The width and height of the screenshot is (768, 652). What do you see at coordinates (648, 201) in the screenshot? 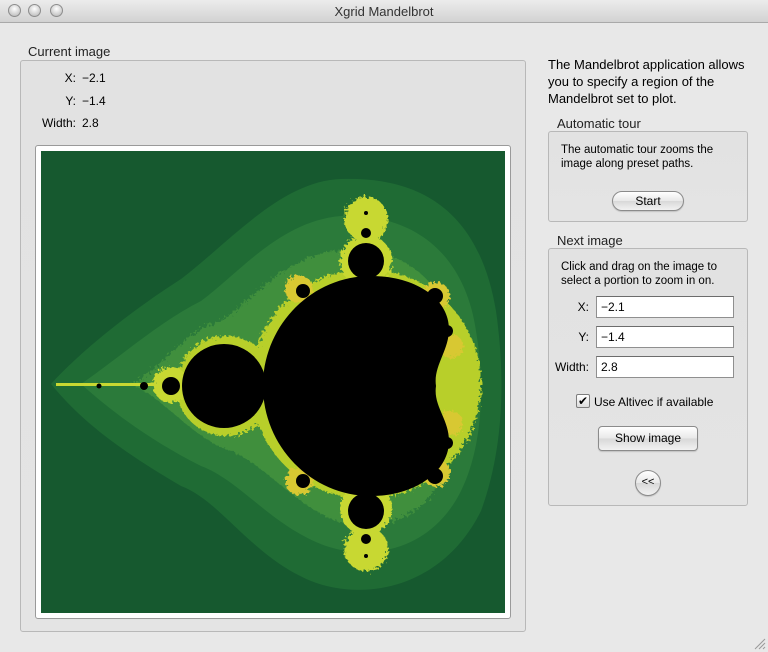
I see `start-button: Start` at bounding box center [648, 201].